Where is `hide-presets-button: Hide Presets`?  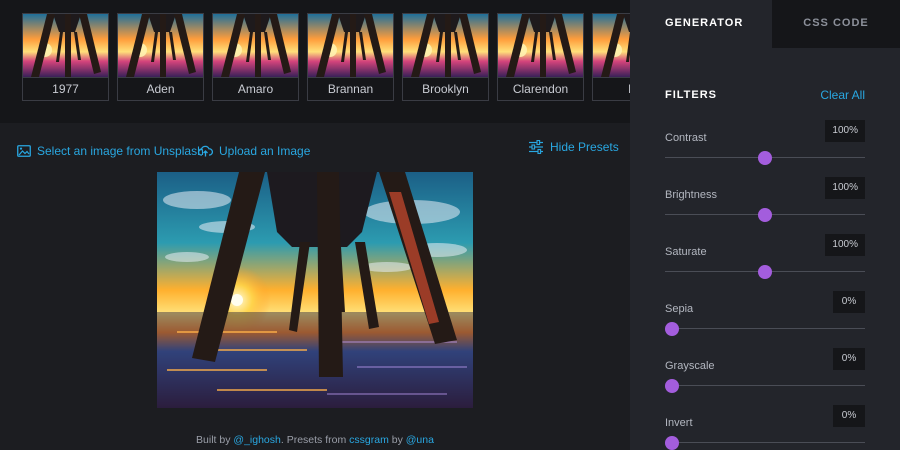
hide-presets-button: Hide Presets is located at coordinates (573, 147).